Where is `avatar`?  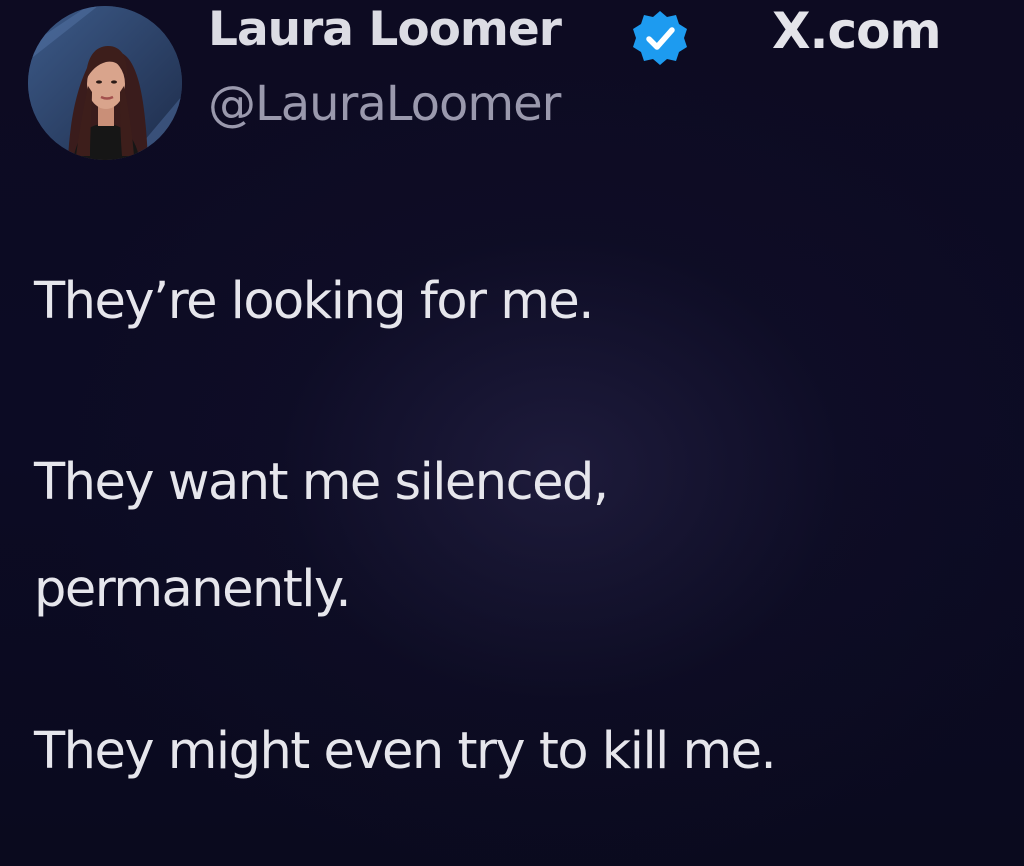 avatar is located at coordinates (105, 83).